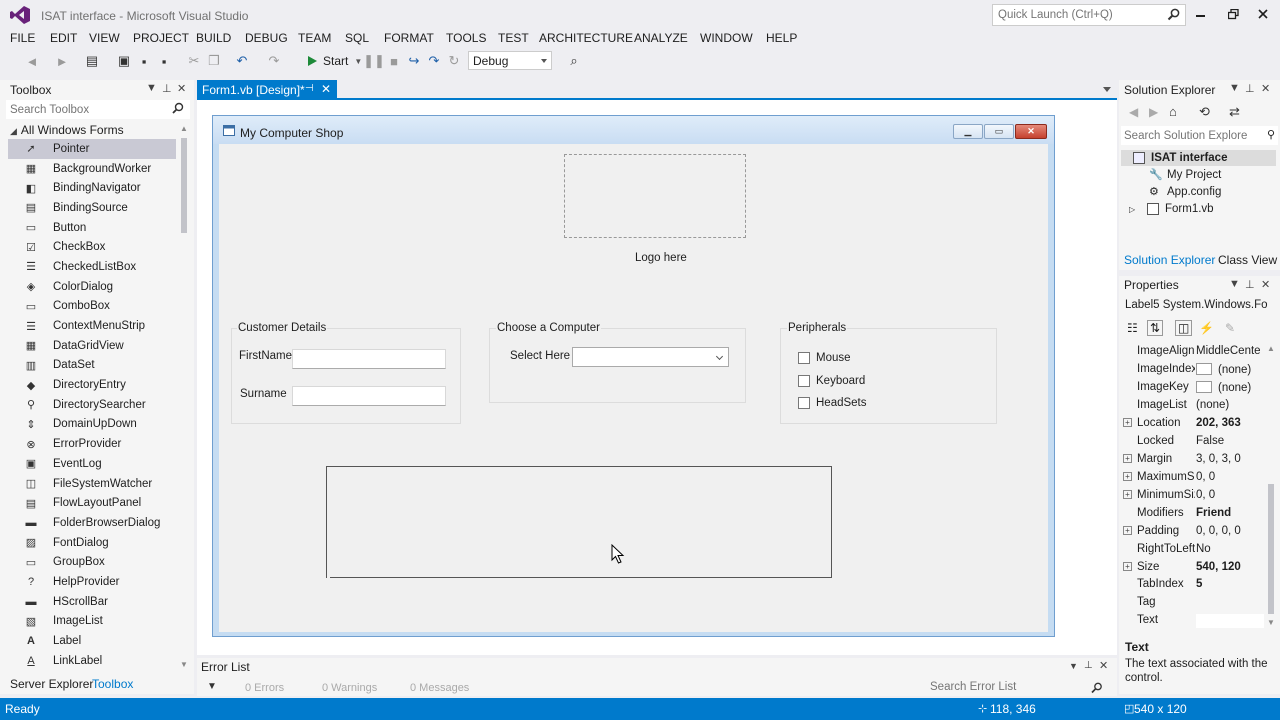  What do you see at coordinates (1193, 352) in the screenshot?
I see `prop-row-imagealign: ImageAlign MiddleCente` at bounding box center [1193, 352].